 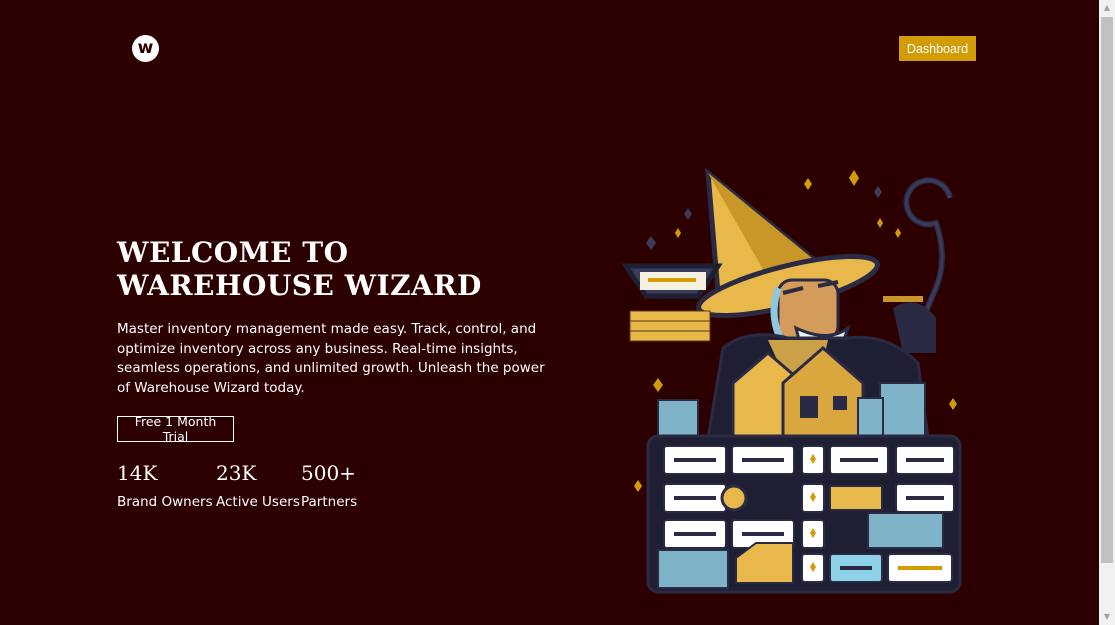 What do you see at coordinates (258, 485) in the screenshot?
I see `stat-active-users: 23K Active Users` at bounding box center [258, 485].